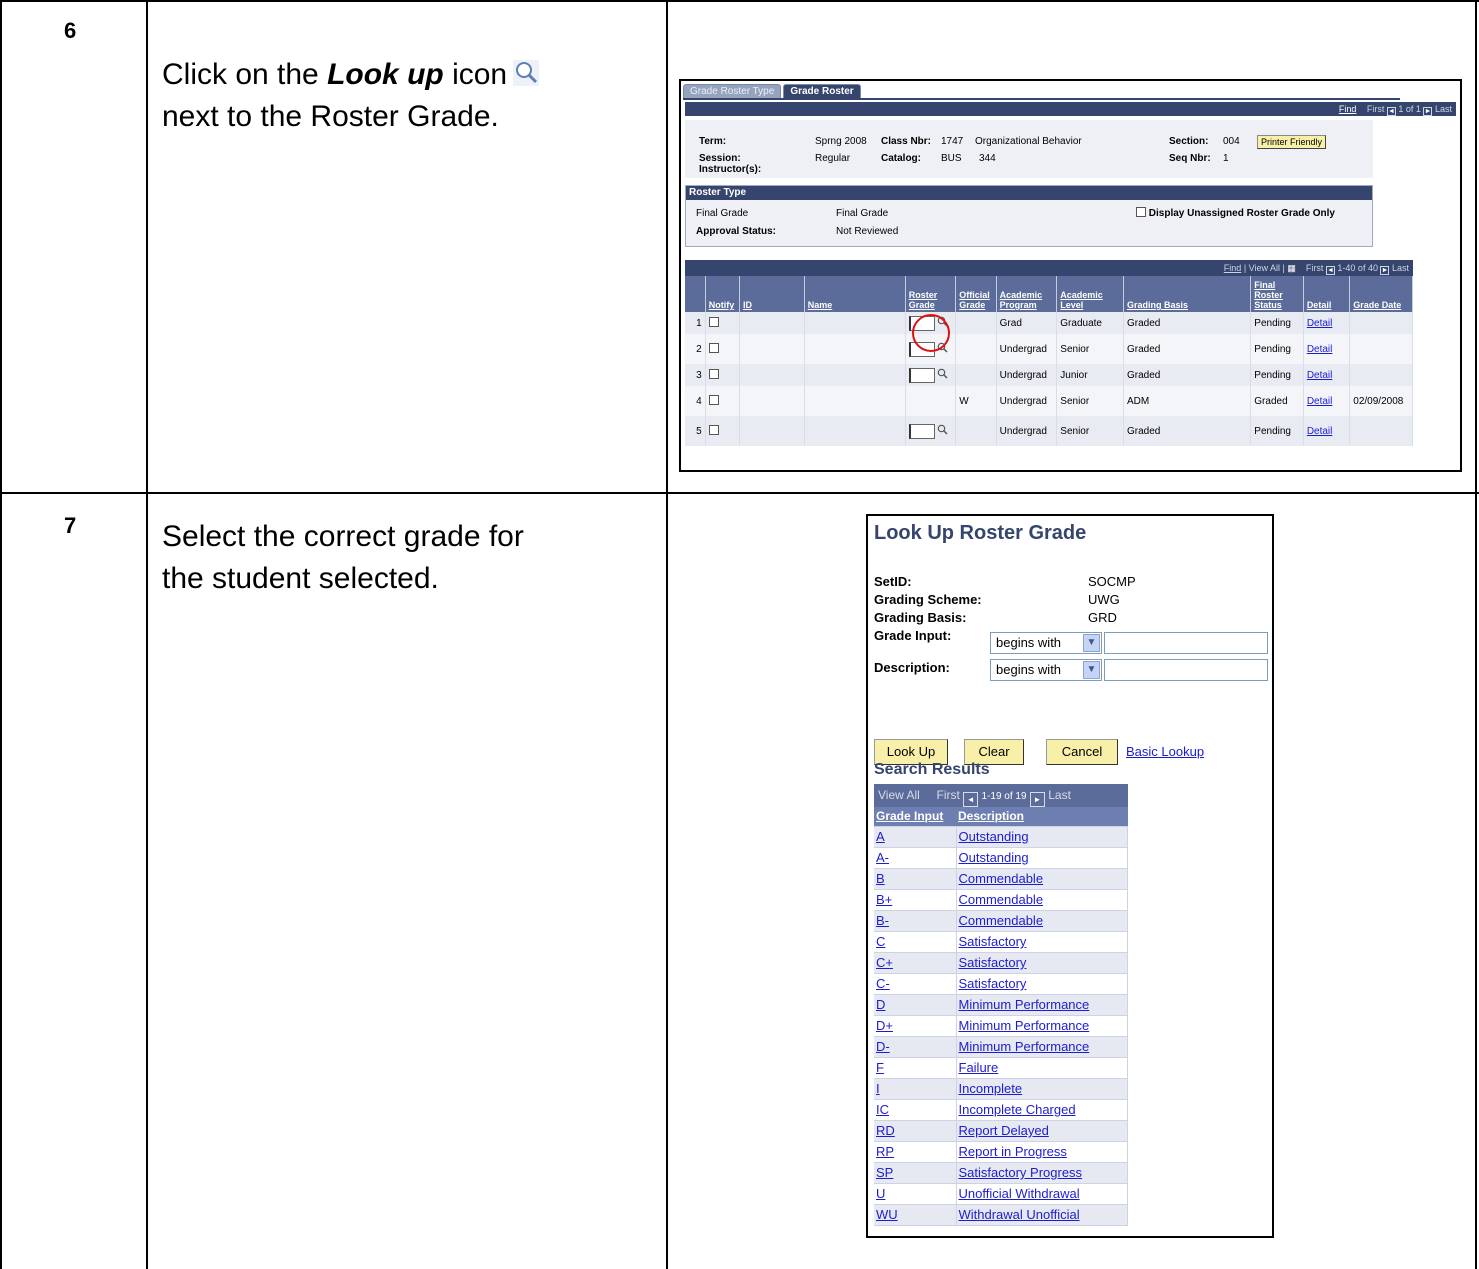  Describe the element at coordinates (880, 941) in the screenshot. I see `grade-input-link: C` at that location.